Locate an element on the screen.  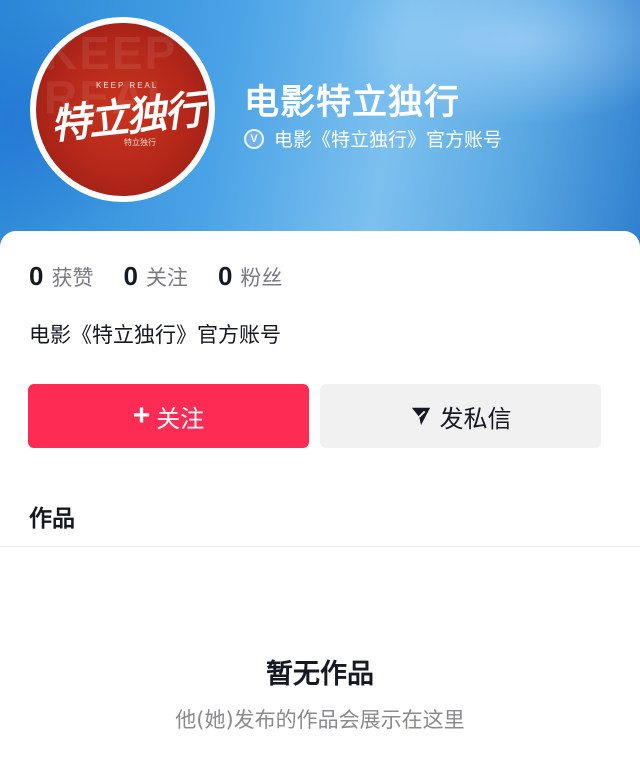
stat-followers: 0 粉丝 is located at coordinates (250, 276).